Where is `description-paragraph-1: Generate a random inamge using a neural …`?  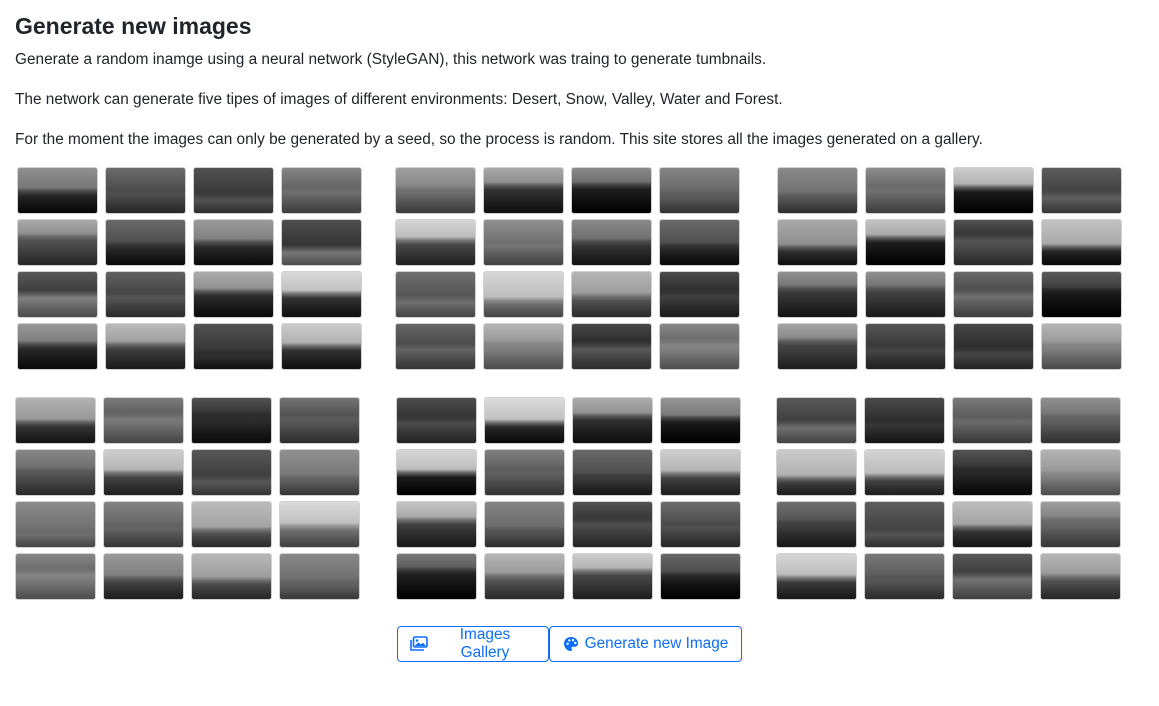
description-paragraph-1: Generate a random inamge using a neural … is located at coordinates (391, 59).